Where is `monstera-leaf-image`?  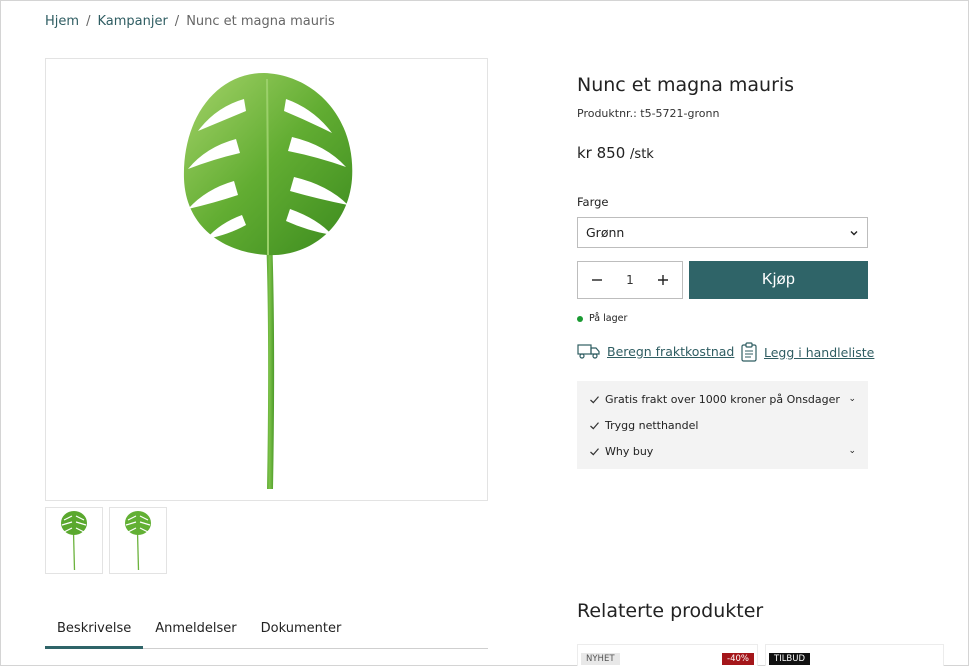 monstera-leaf-image is located at coordinates (268, 281).